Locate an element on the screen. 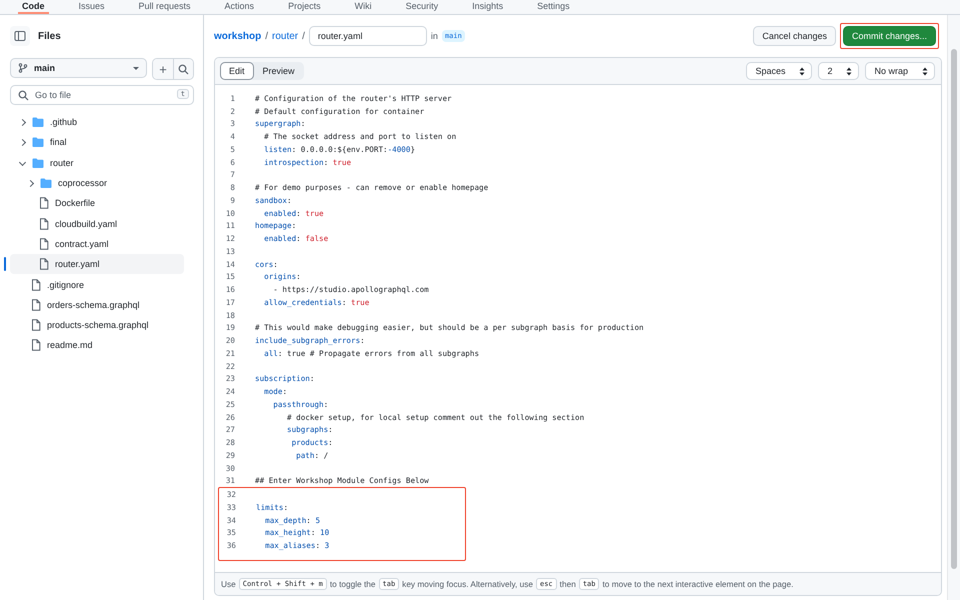 This screenshot has width=960, height=600. sidebar-toggle-icon is located at coordinates (20, 36).